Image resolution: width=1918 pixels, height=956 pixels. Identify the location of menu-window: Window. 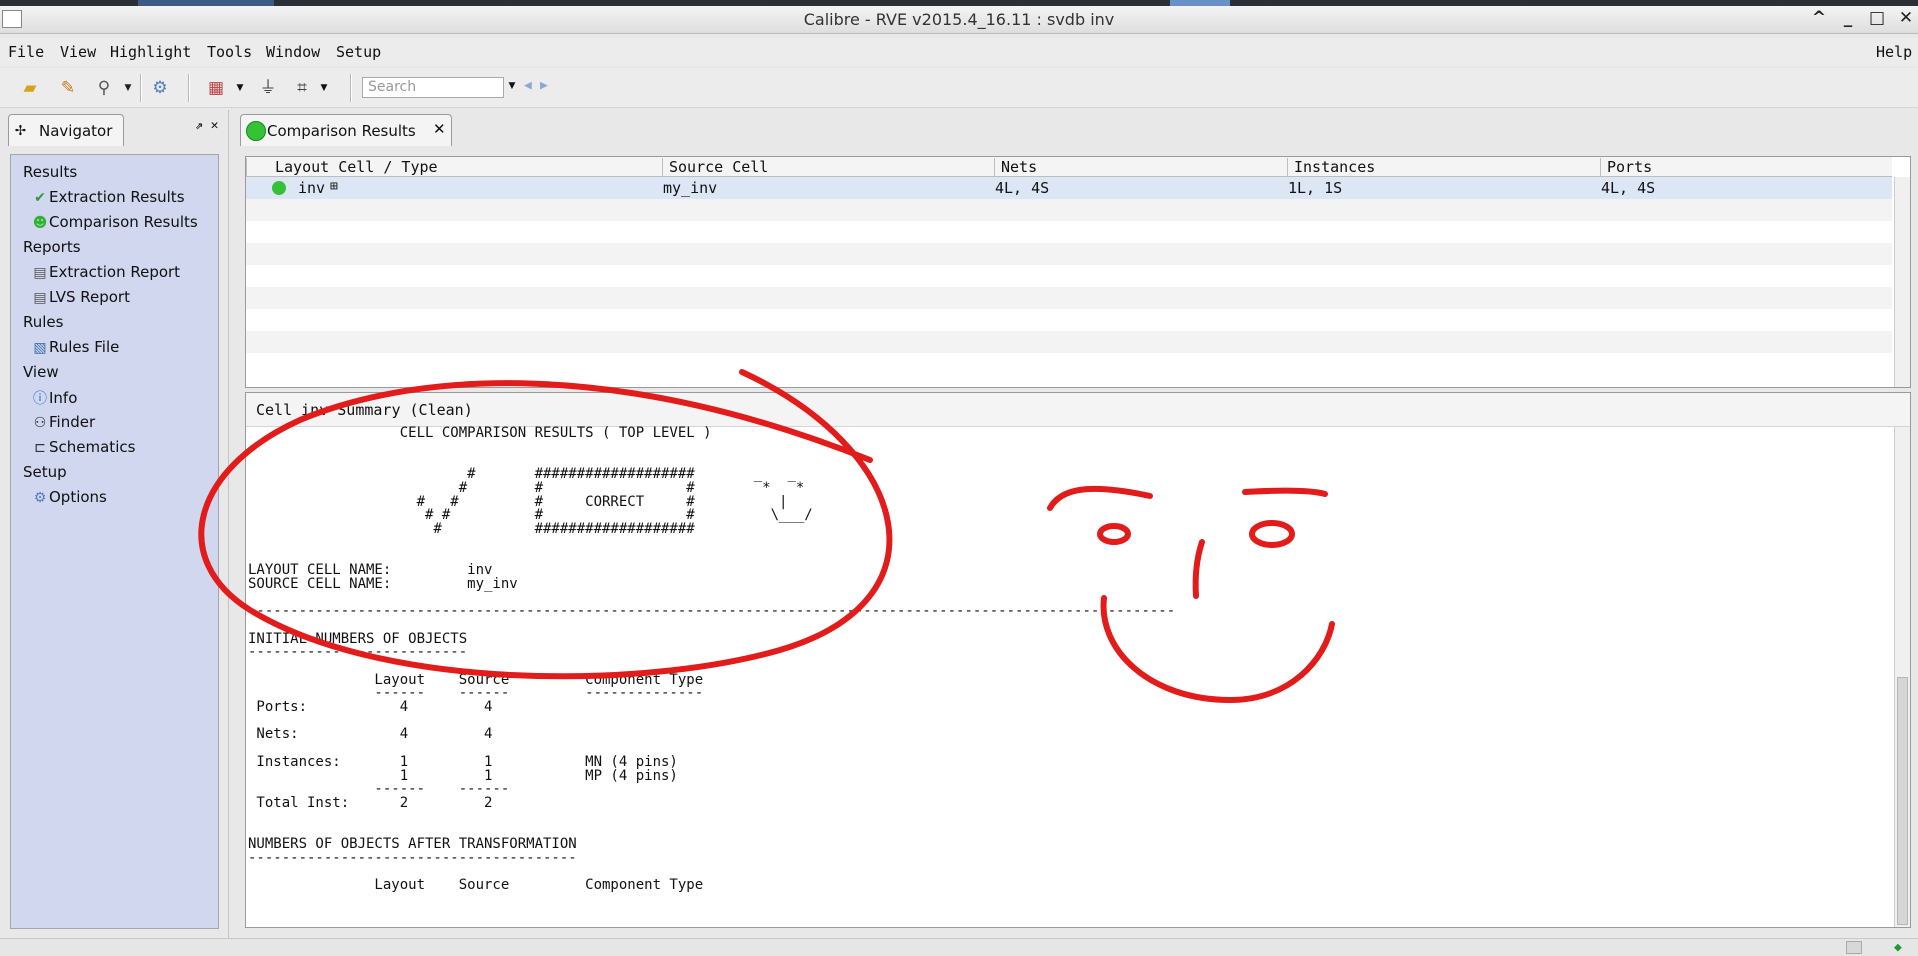
(293, 52).